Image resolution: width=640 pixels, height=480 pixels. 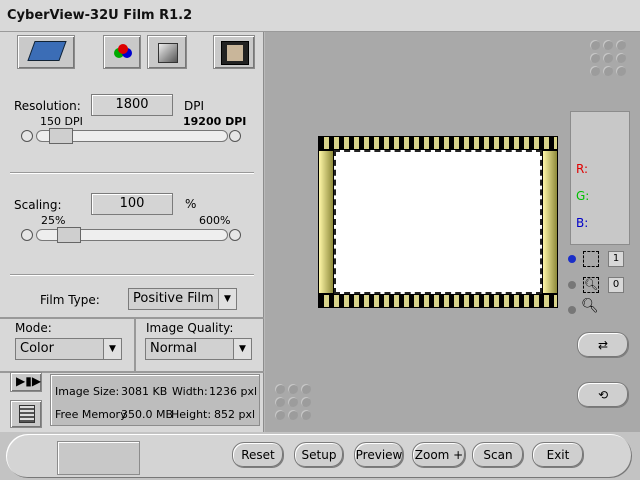 What do you see at coordinates (87, 391) in the screenshot?
I see `image-size-label: Image Size:` at bounding box center [87, 391].